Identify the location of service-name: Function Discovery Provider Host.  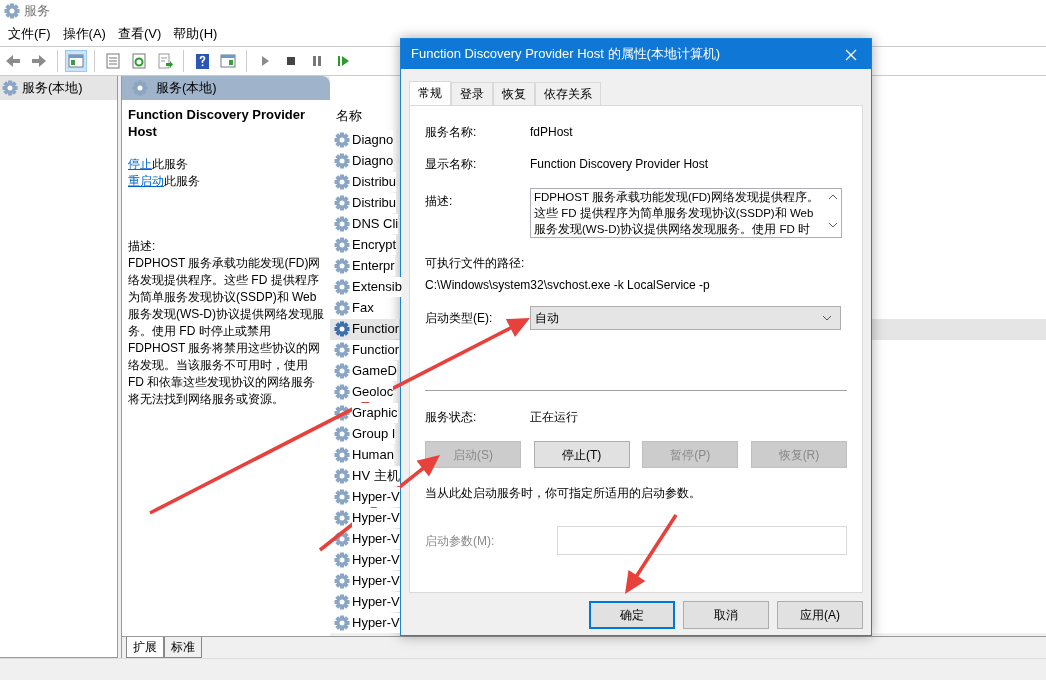
(217, 123).